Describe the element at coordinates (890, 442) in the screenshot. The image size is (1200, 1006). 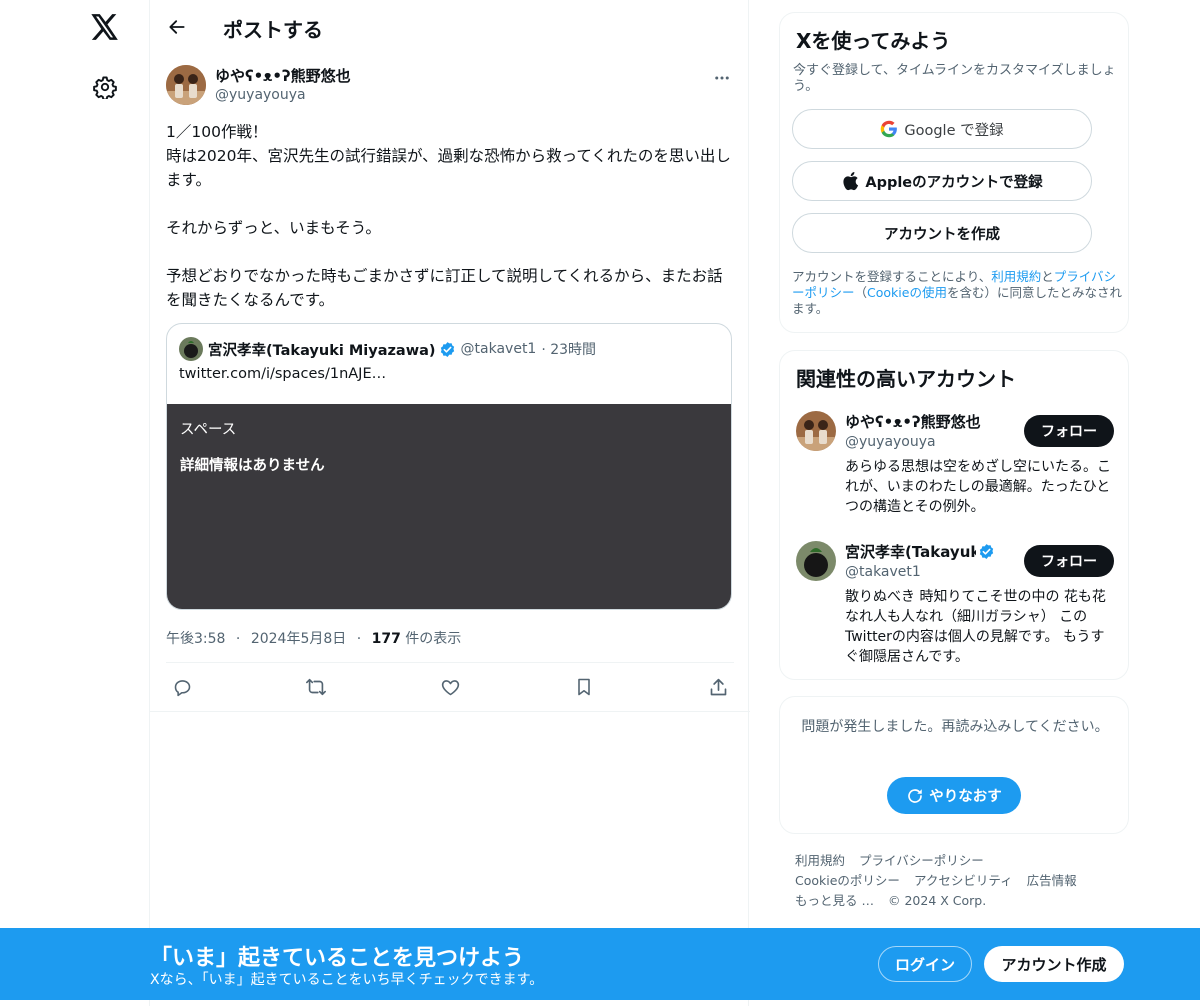
I see `account-handle: @yuyayouya` at that location.